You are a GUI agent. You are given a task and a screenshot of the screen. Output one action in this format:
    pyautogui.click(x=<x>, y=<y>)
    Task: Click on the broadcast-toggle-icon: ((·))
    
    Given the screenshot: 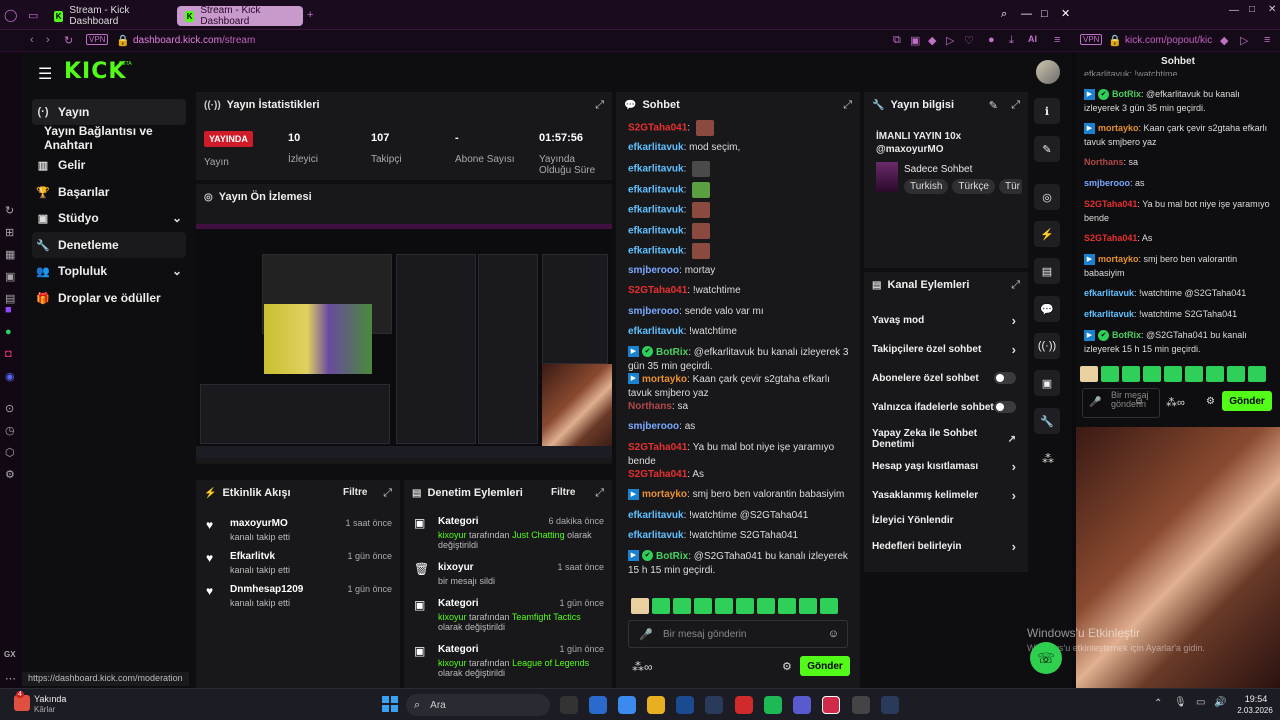 What is the action you would take?
    pyautogui.click(x=1047, y=346)
    